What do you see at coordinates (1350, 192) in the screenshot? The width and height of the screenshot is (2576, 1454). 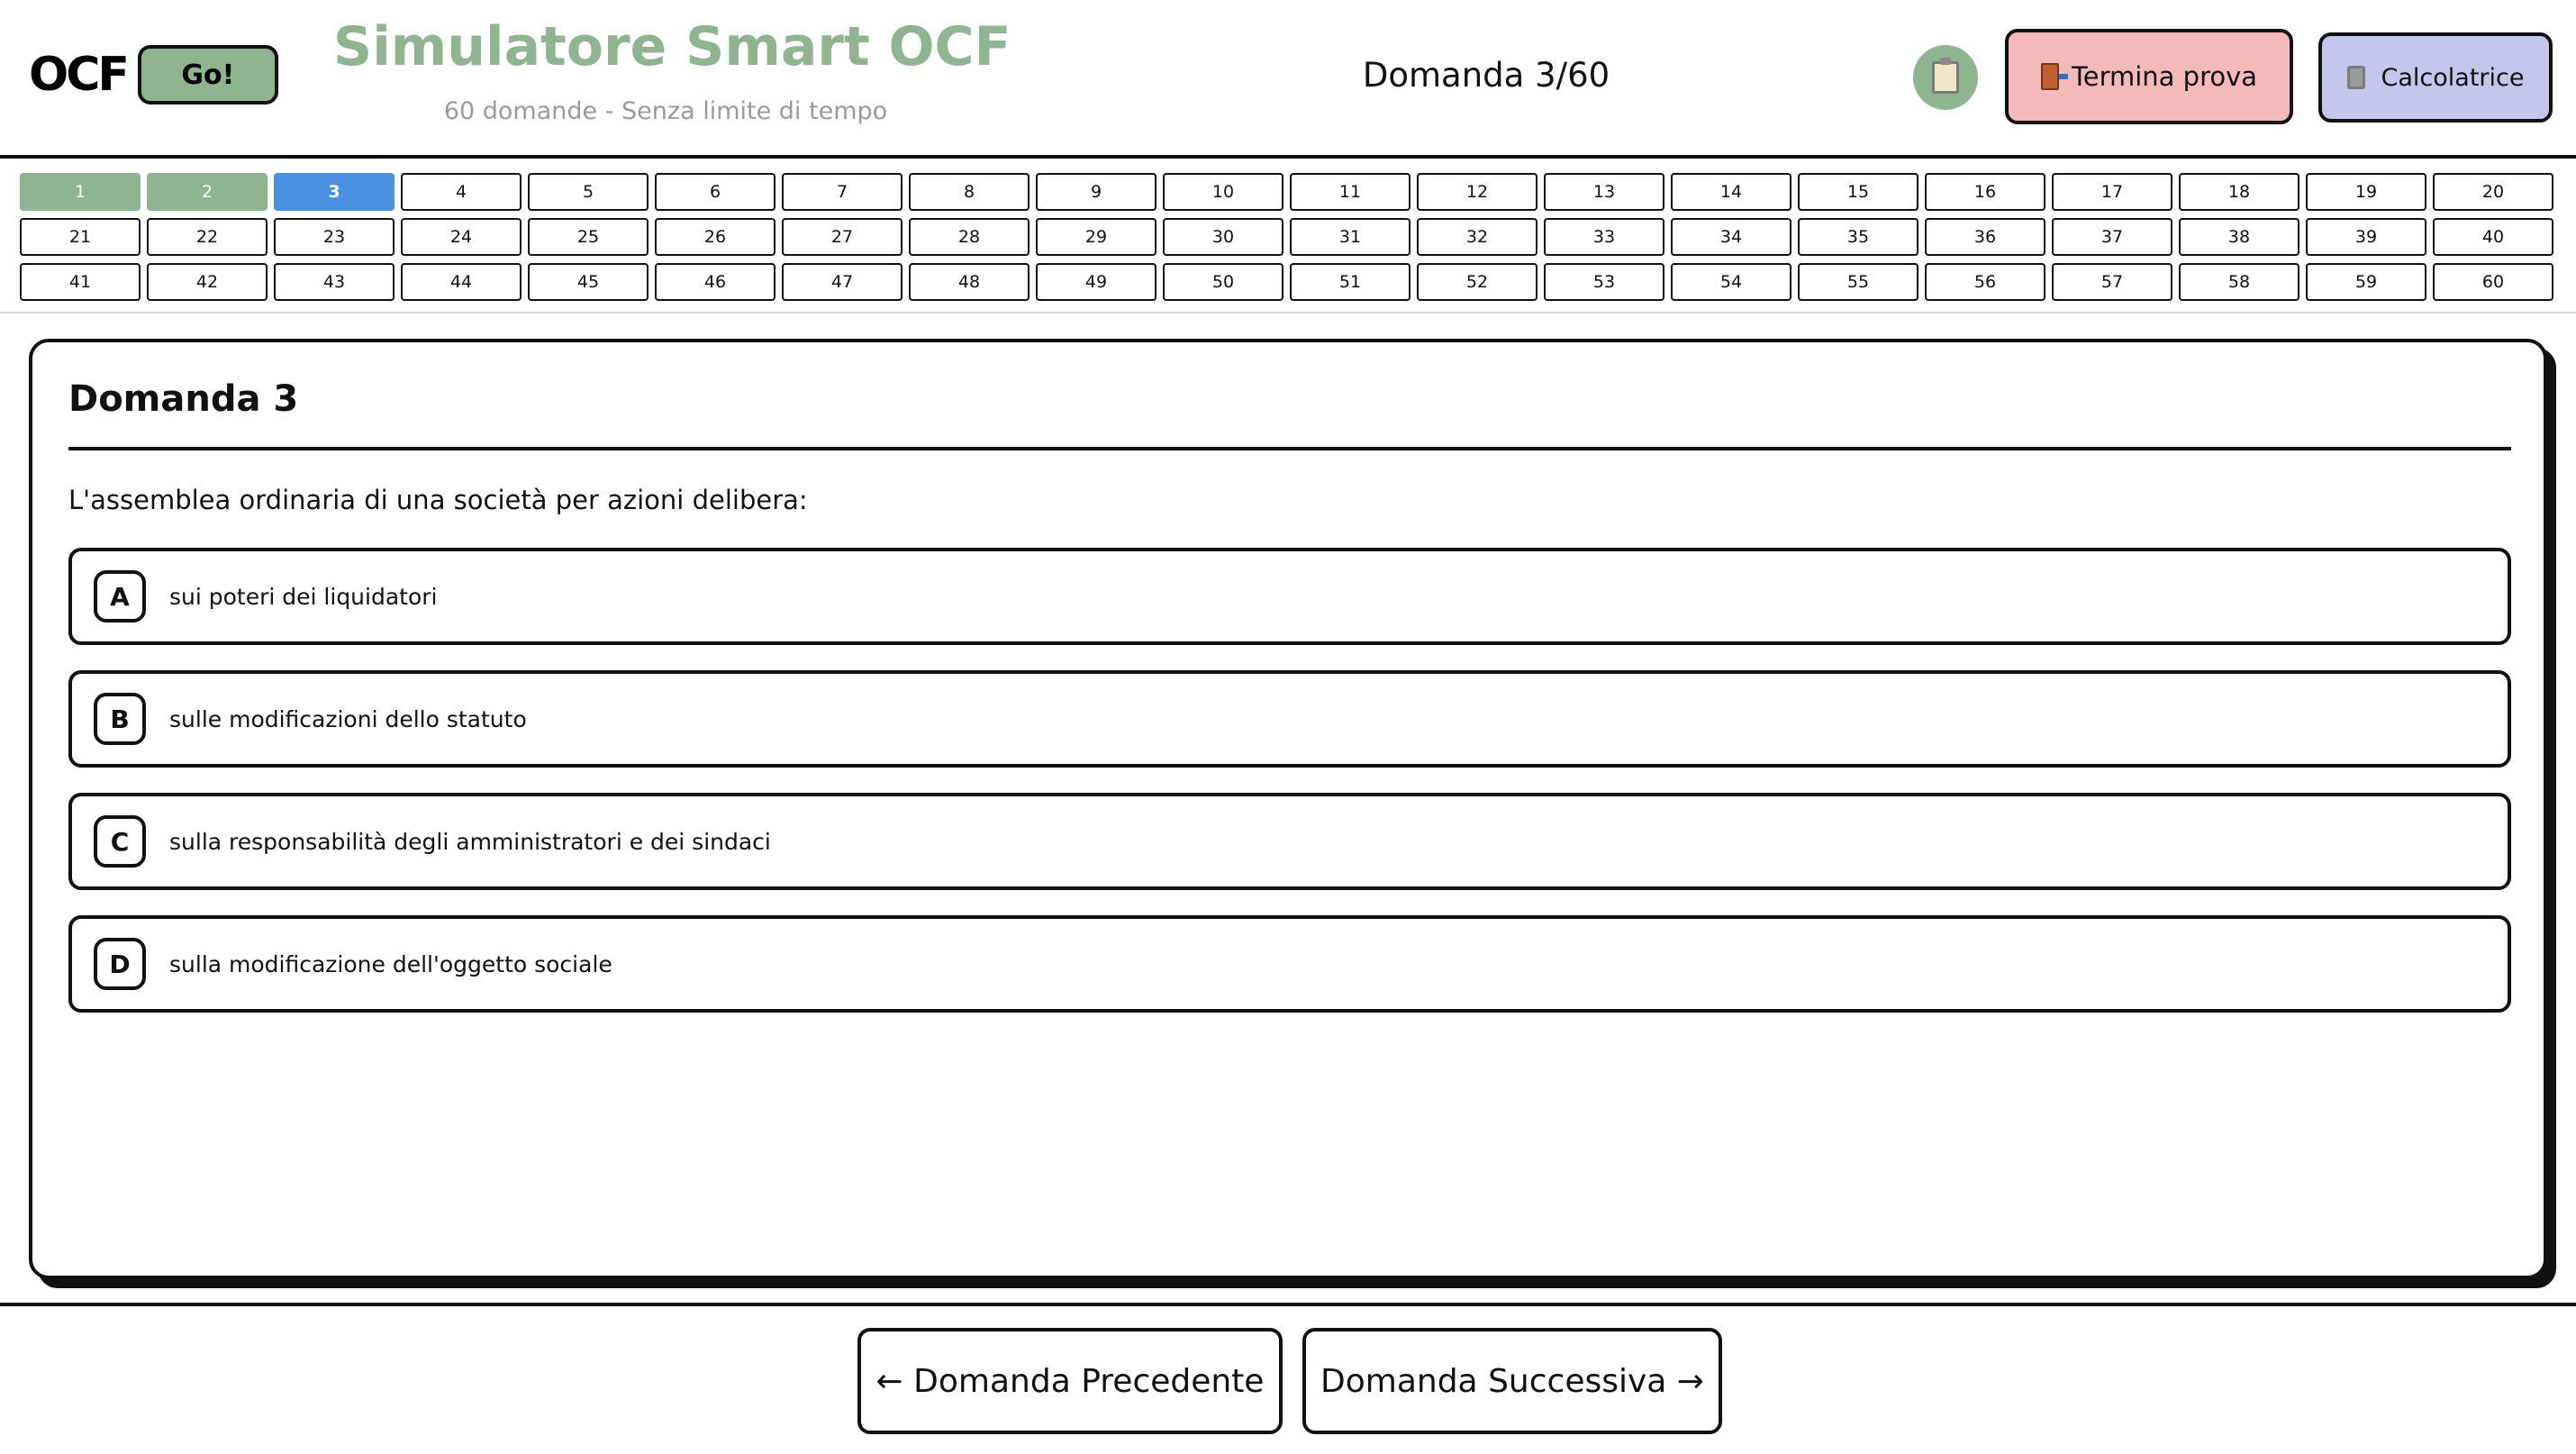 I see `question-nav-cell-11: 11` at bounding box center [1350, 192].